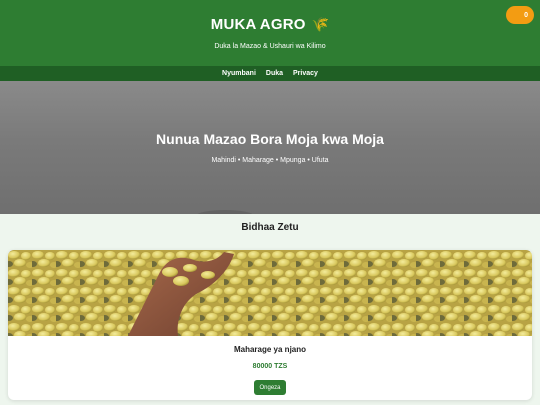 This screenshot has width=540, height=405. I want to click on nav-item-nyumbani: Nyumbani, so click(239, 73).